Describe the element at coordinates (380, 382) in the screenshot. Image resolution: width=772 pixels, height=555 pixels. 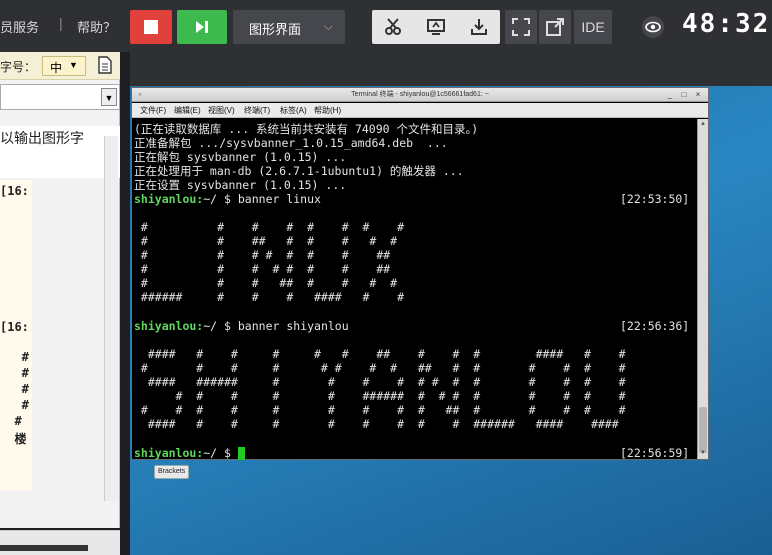
I see `banner-line: #### ###### # # # # # # # # # # # #` at that location.